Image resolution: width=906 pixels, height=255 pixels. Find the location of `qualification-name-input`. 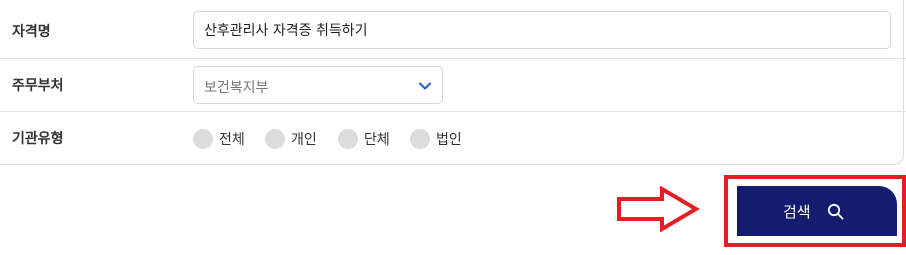

qualification-name-input is located at coordinates (542, 30).